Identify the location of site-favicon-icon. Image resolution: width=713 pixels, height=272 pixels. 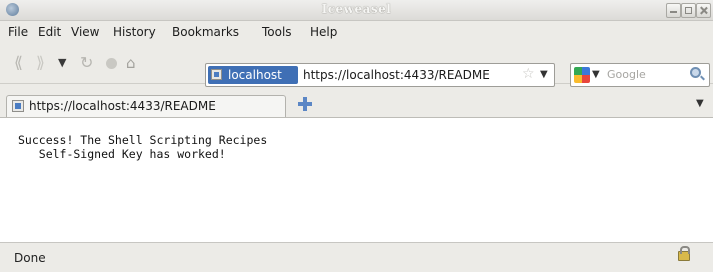
(216, 74).